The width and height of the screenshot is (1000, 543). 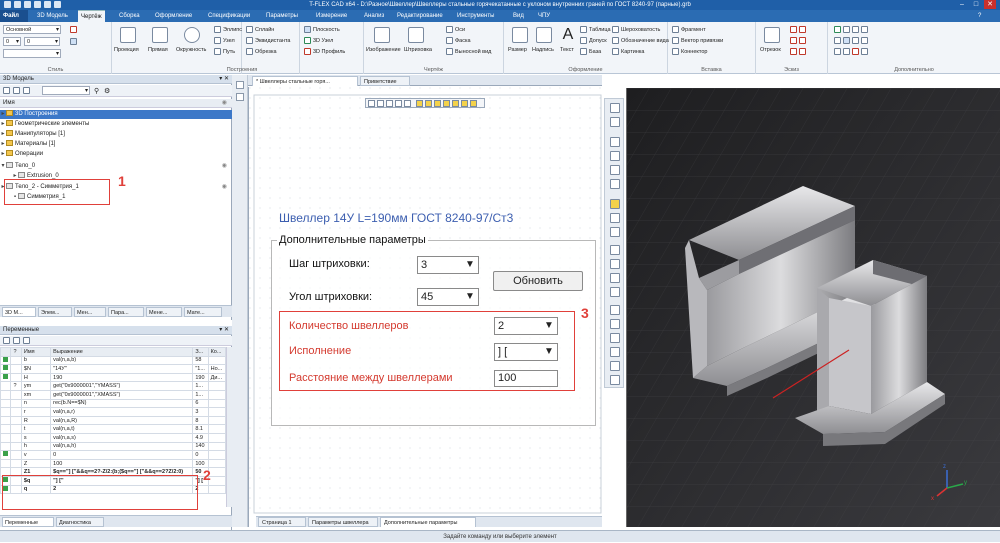 I want to click on line-icon, so click(x=160, y=35).